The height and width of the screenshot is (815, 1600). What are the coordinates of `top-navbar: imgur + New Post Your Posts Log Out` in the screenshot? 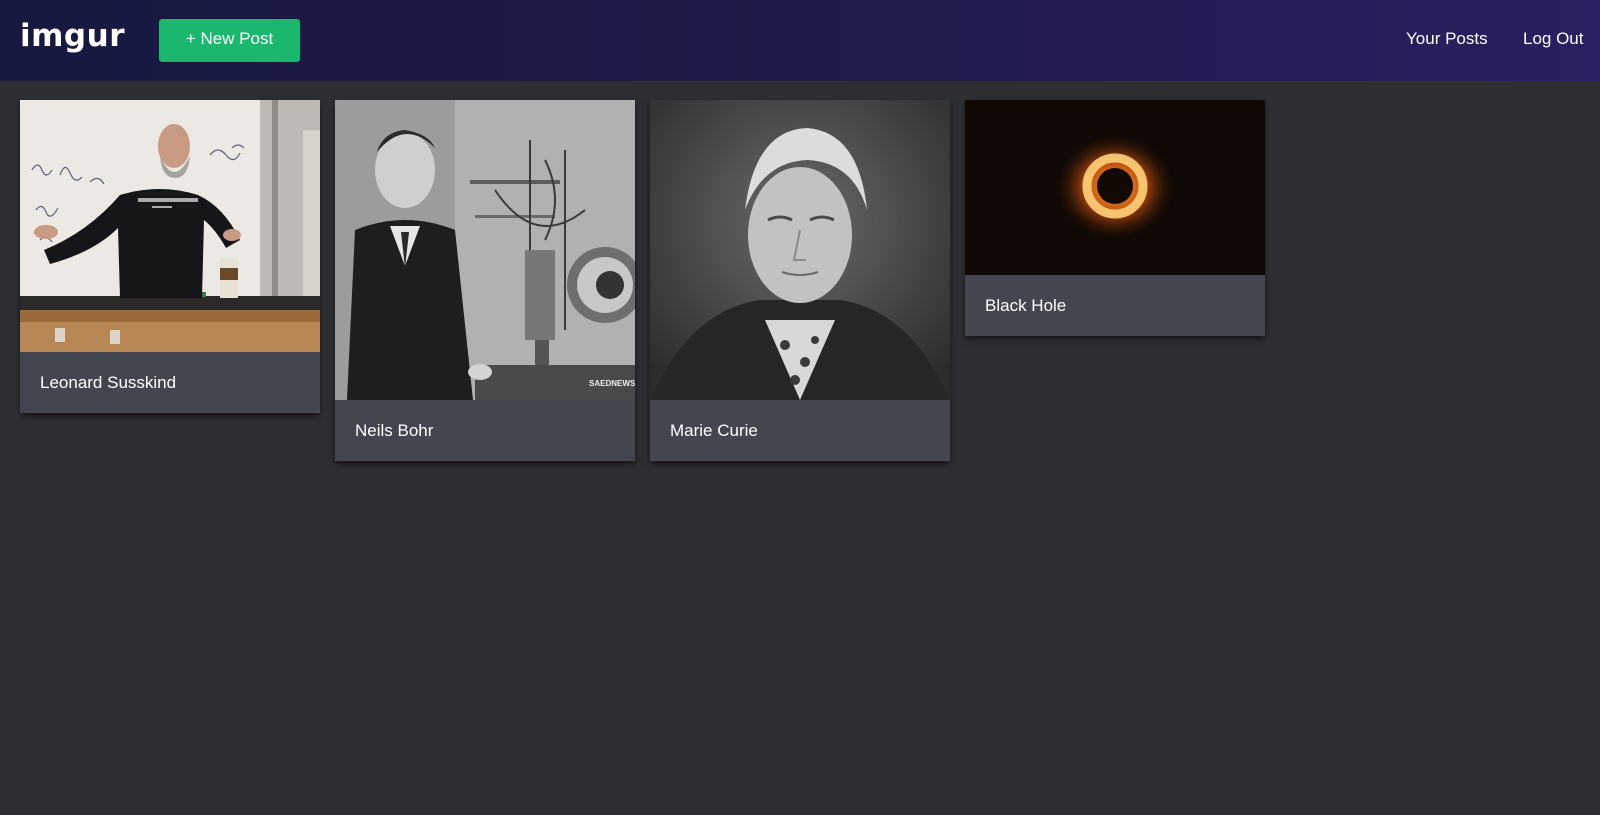 It's located at (800, 40).